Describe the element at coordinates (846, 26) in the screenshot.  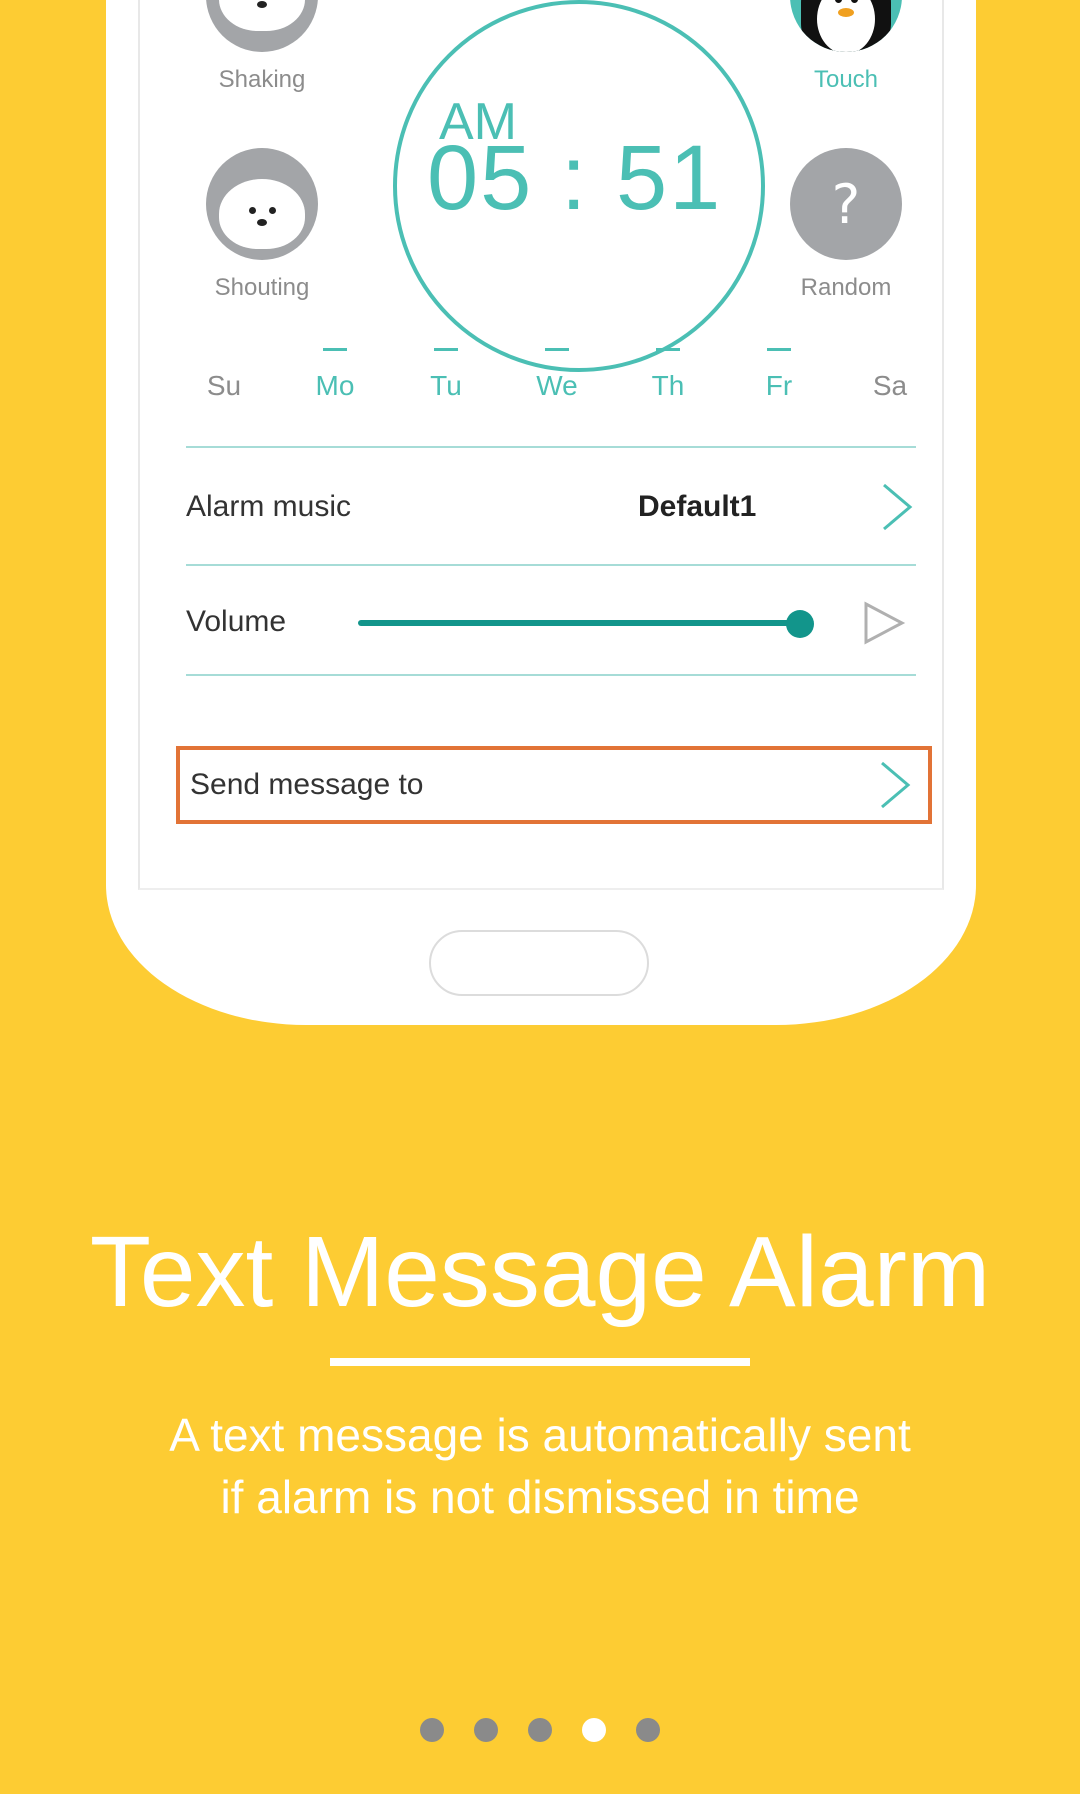
I see `penguin-icon` at that location.